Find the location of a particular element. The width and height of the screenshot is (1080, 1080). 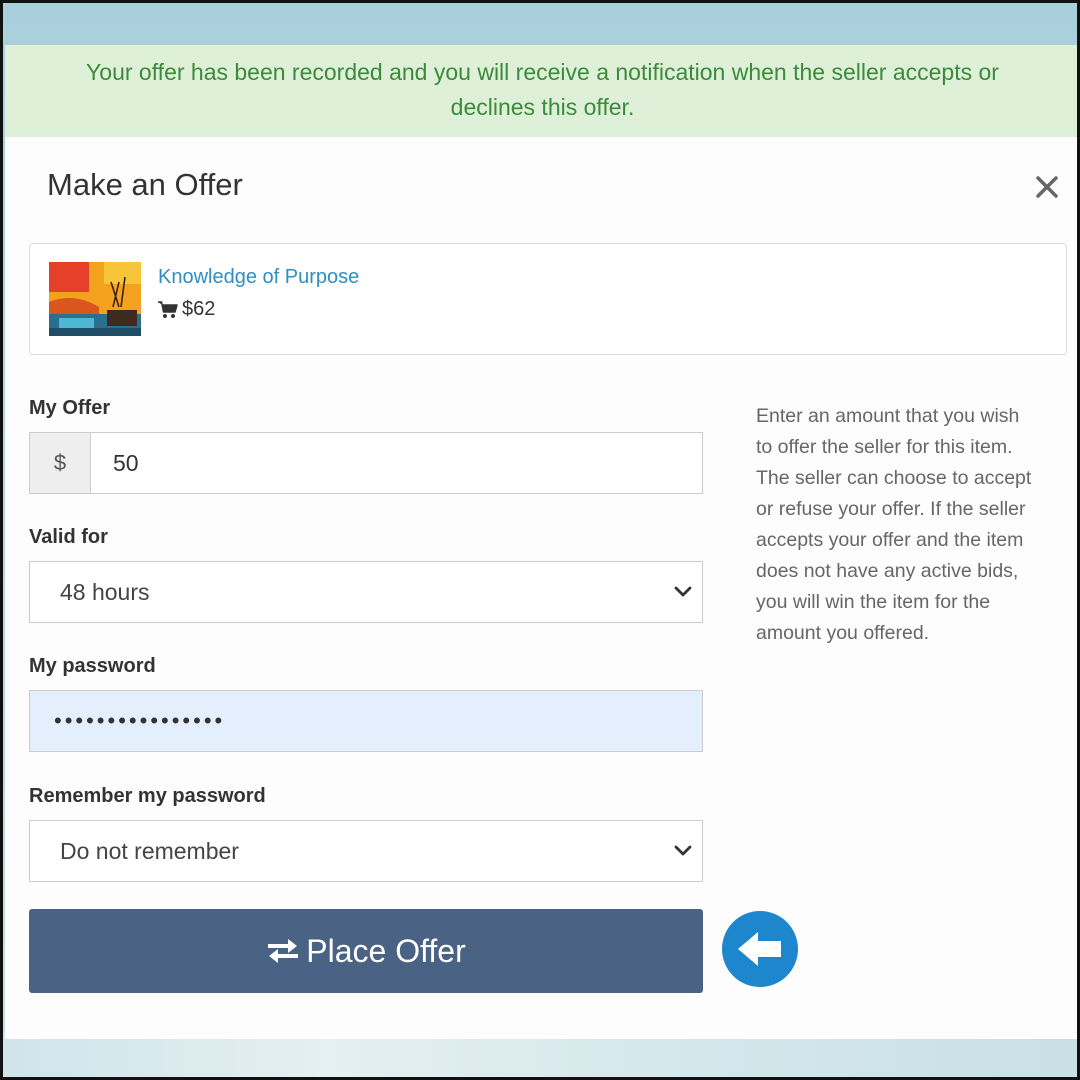

help-line: you will win the item for the is located at coordinates (873, 602).